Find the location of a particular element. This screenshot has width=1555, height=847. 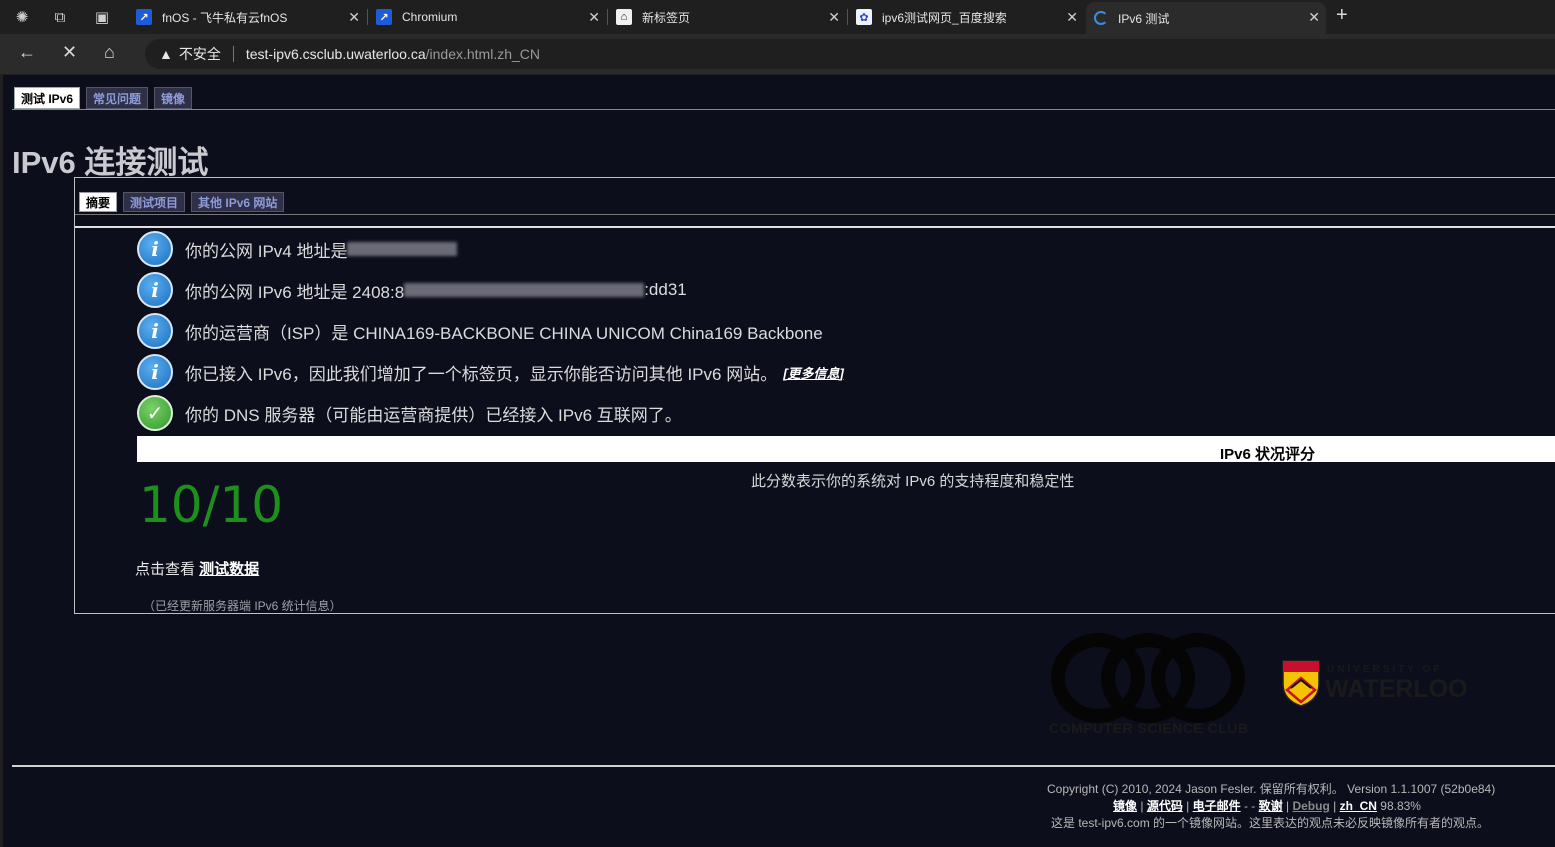

score-header-bar is located at coordinates (846, 449).